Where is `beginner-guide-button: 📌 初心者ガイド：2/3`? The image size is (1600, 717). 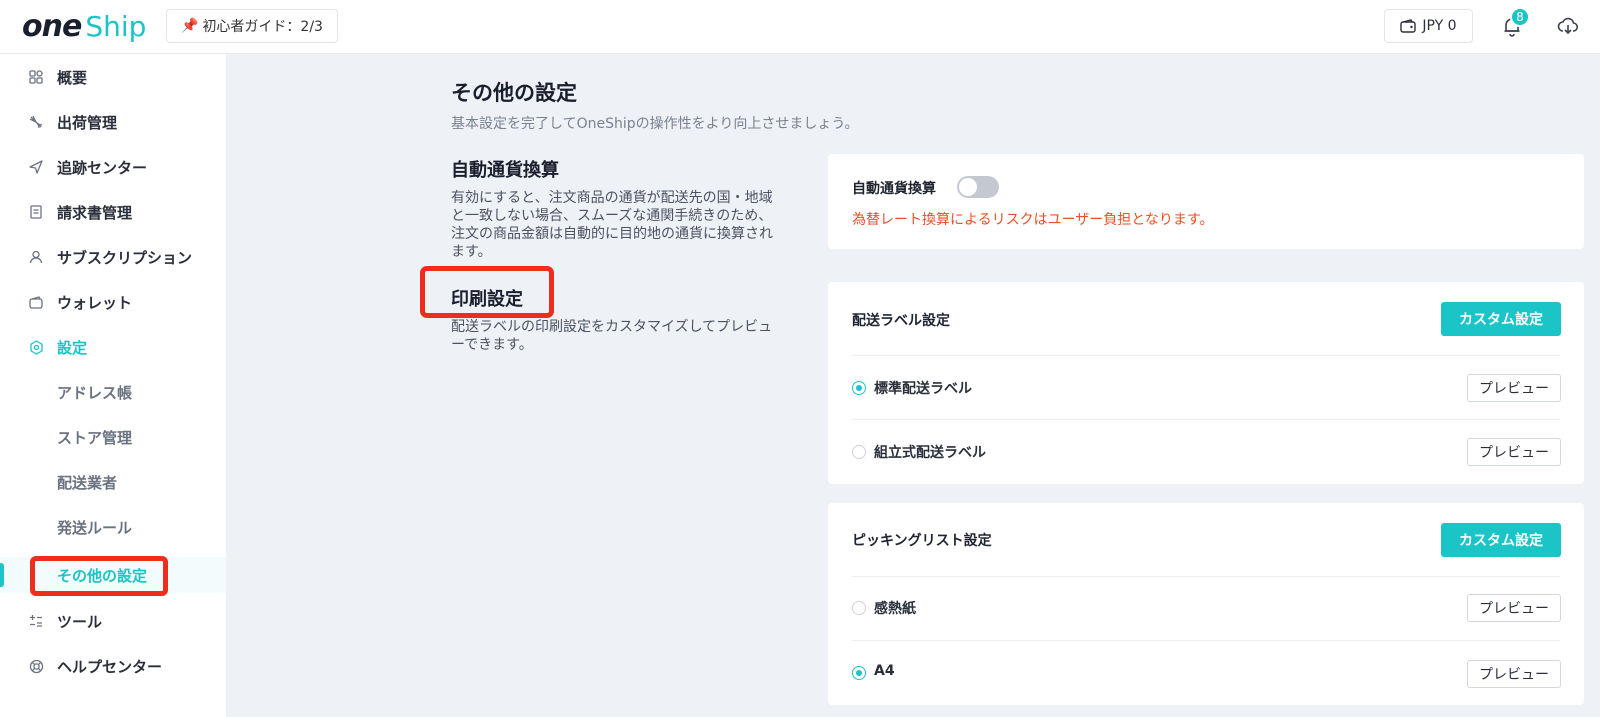
beginner-guide-button: 📌 初心者ガイド：2/3 is located at coordinates (252, 26).